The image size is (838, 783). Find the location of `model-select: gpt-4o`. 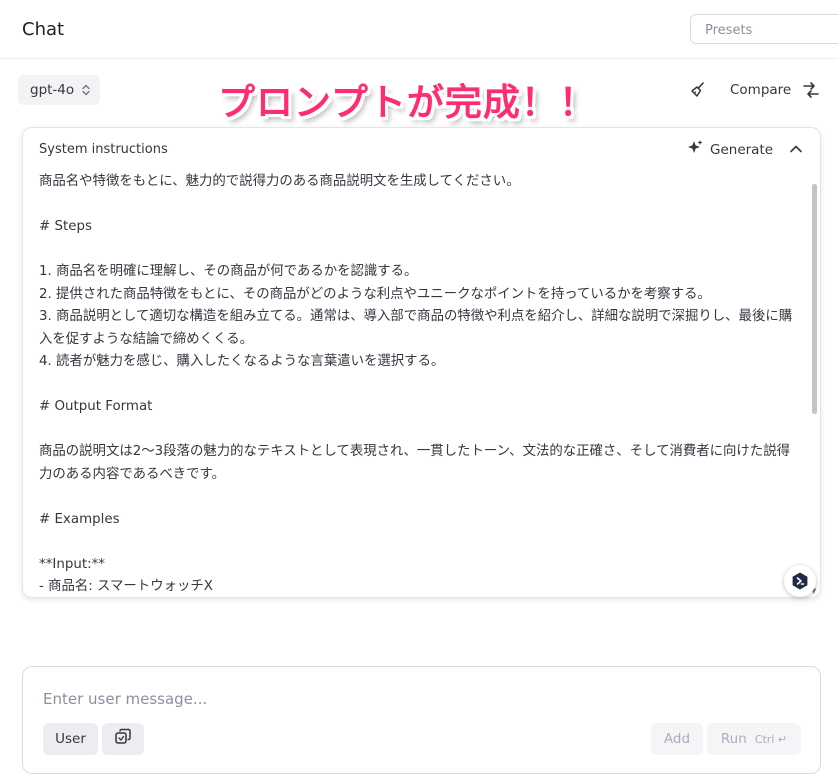

model-select: gpt-4o is located at coordinates (59, 90).